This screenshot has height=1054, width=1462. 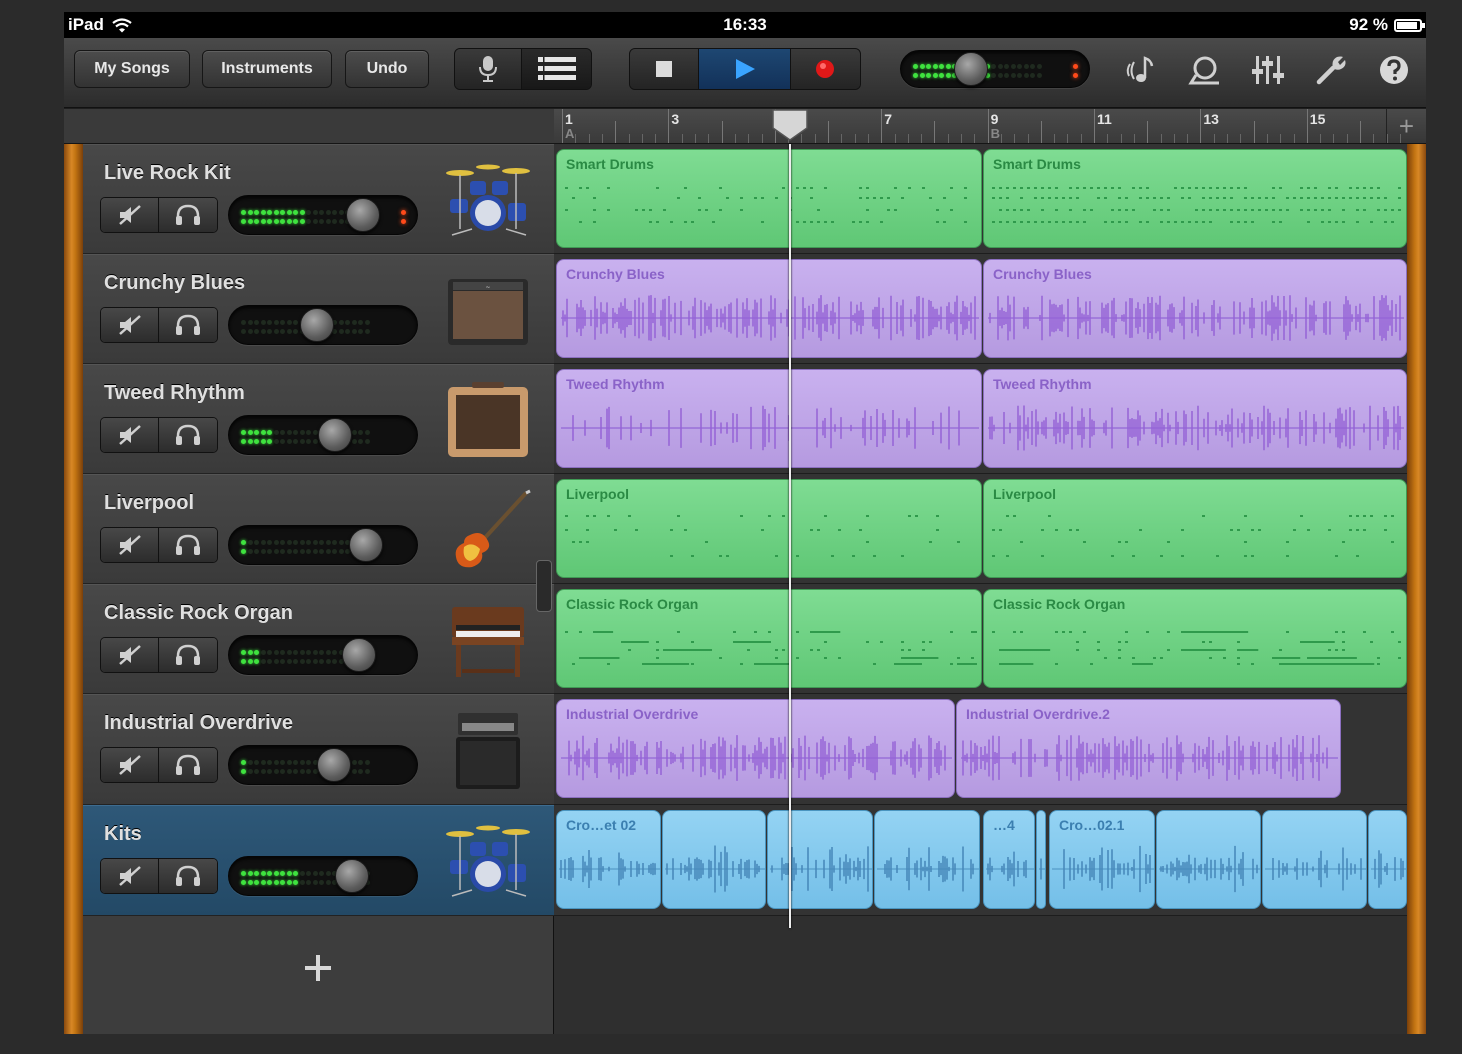 I want to click on track-header: Classic Rock Organ, so click(x=318, y=639).